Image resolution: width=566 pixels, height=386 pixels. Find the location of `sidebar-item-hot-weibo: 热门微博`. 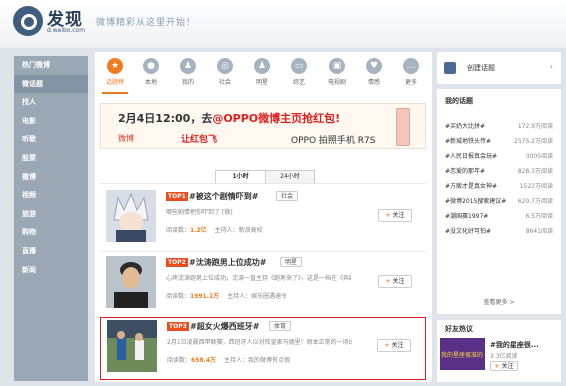

sidebar-item-hot-weibo: 热门微博 is located at coordinates (51, 65).